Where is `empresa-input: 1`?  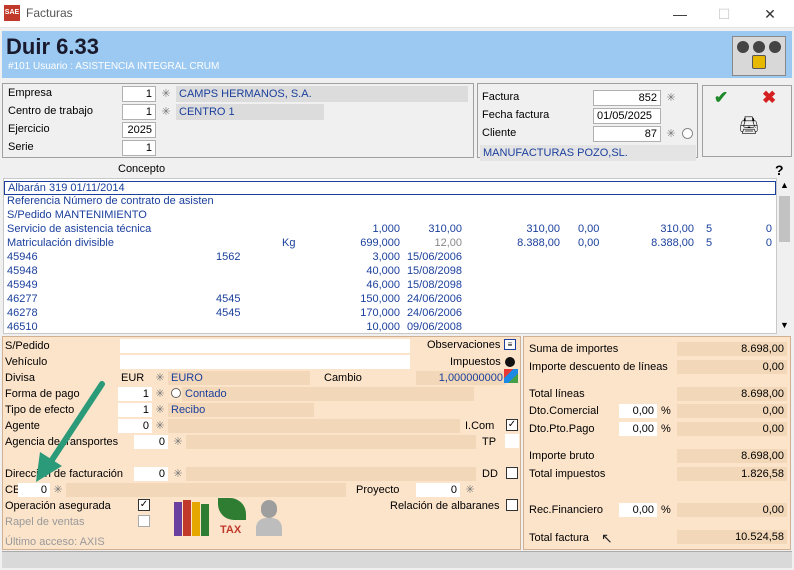 empresa-input: 1 is located at coordinates (139, 94).